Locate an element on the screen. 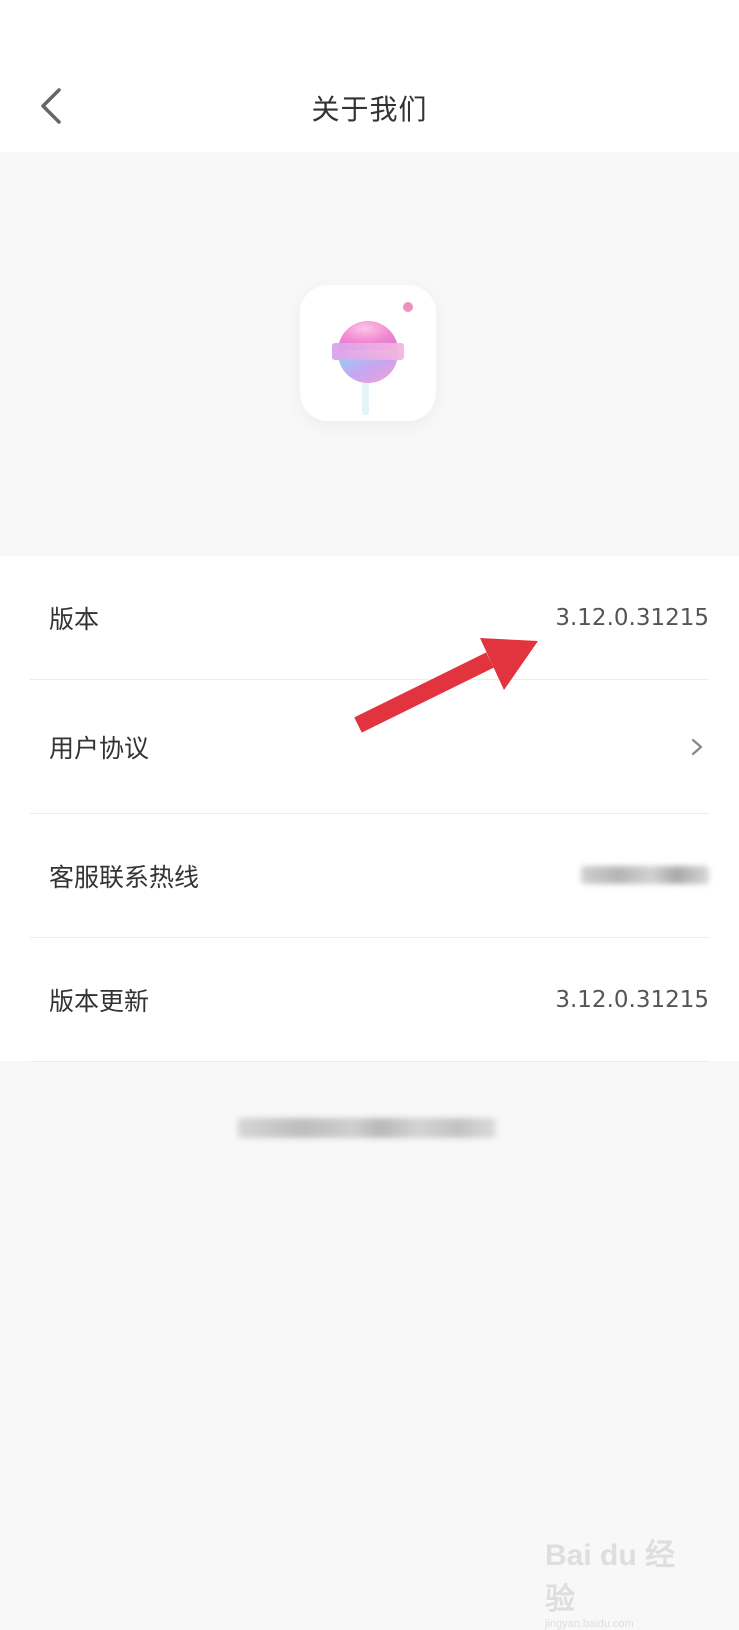 The width and height of the screenshot is (739, 1630). version-update-value: 3.12.0.31215 is located at coordinates (632, 1000).